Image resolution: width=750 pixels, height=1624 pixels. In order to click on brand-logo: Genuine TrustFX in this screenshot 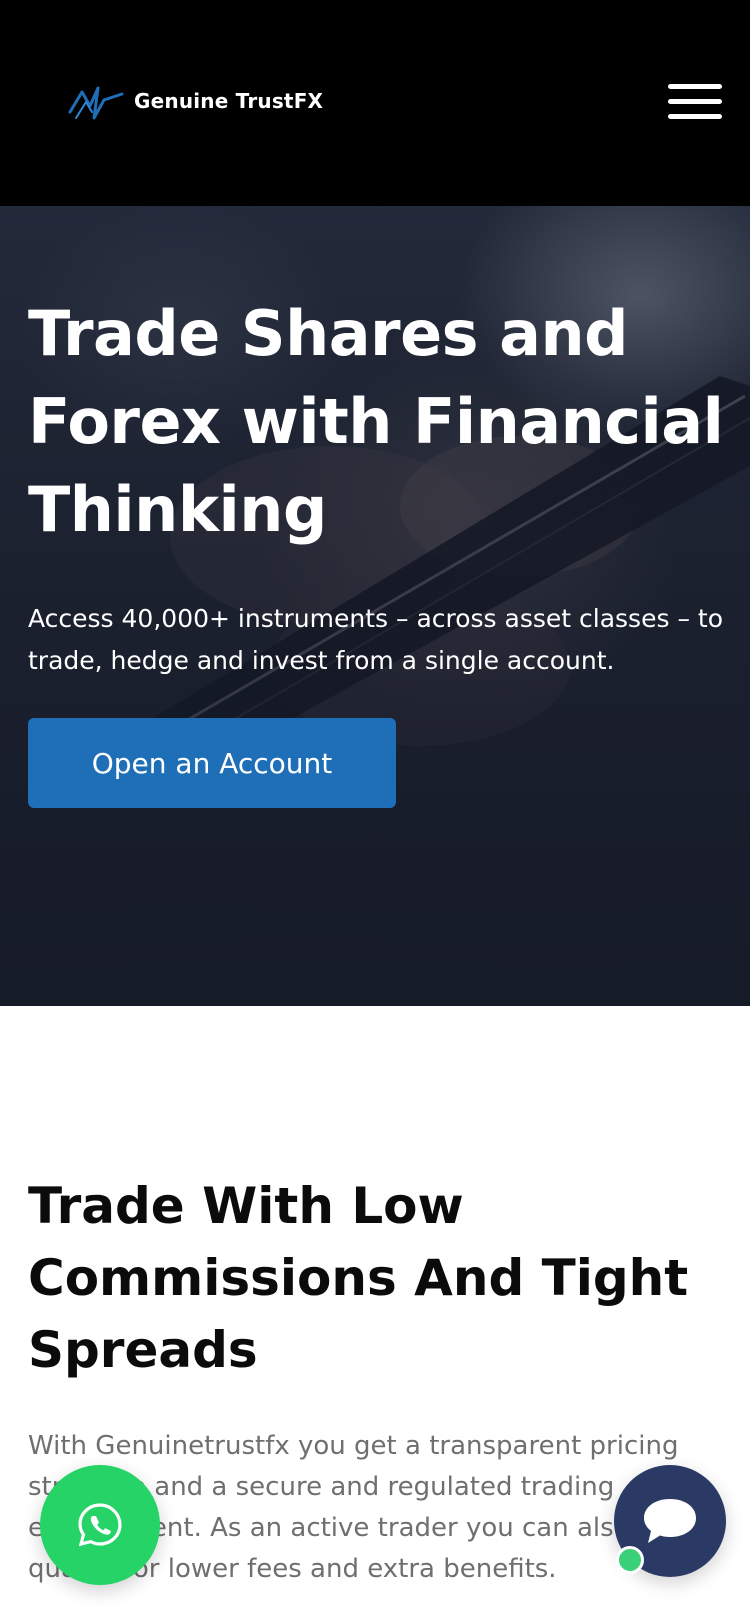, I will do `click(195, 101)`.